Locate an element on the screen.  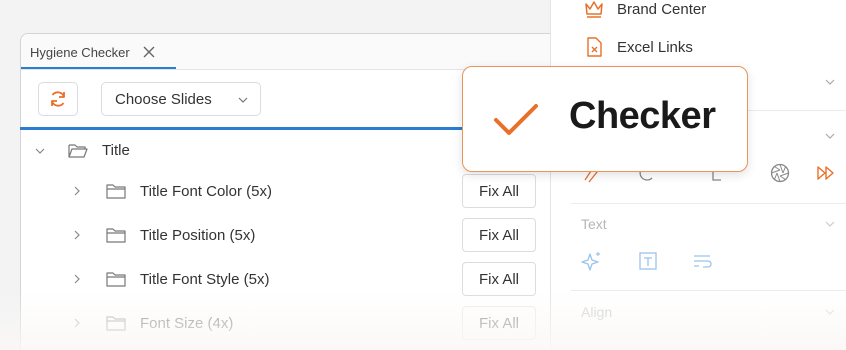
ribbon-item-label: Brand Center is located at coordinates (662, 9).